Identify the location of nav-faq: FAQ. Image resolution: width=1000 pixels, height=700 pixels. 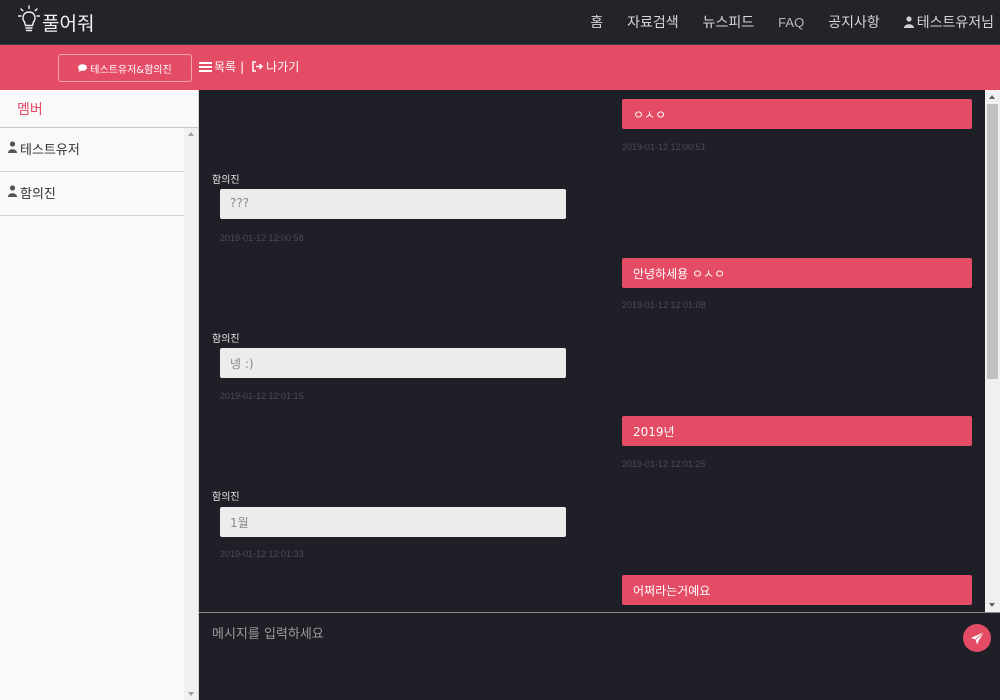
(791, 22).